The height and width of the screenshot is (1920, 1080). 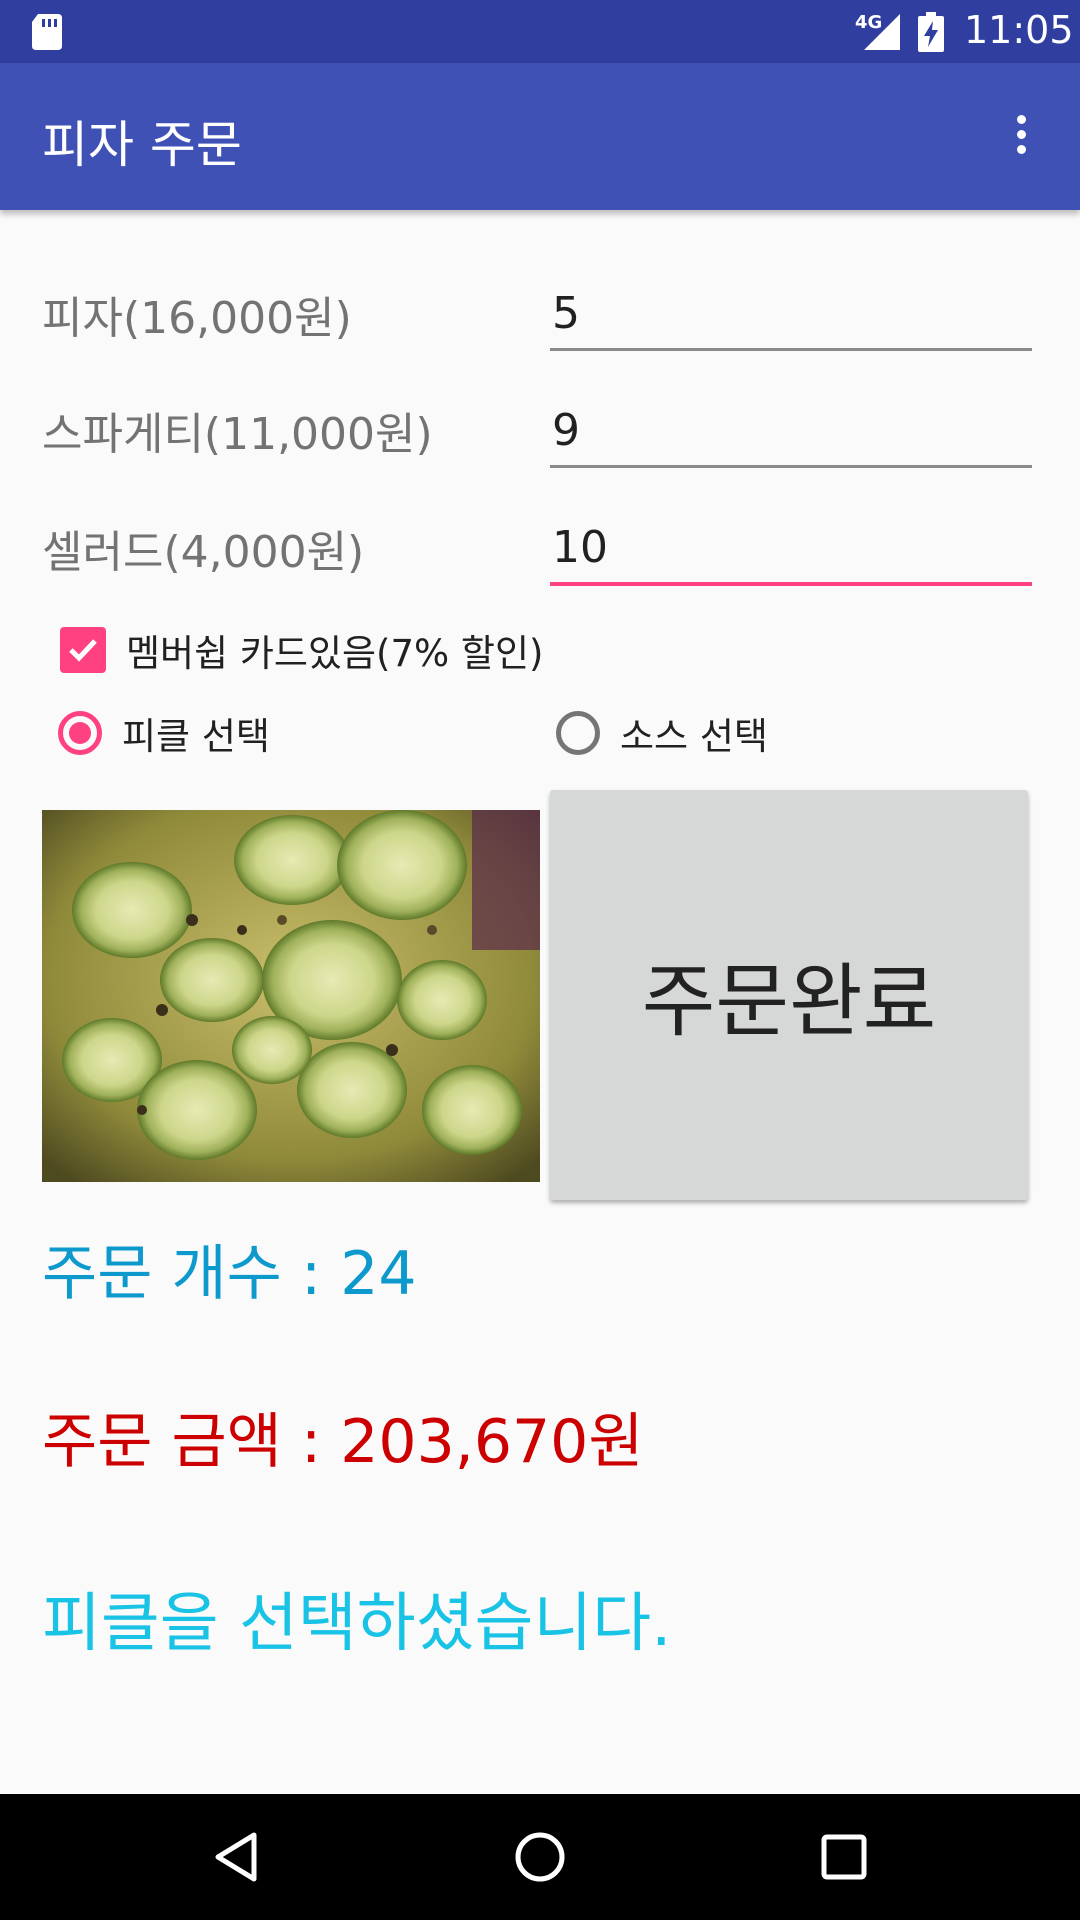 I want to click on sauce-radio-label: 소스 선택, so click(x=694, y=736).